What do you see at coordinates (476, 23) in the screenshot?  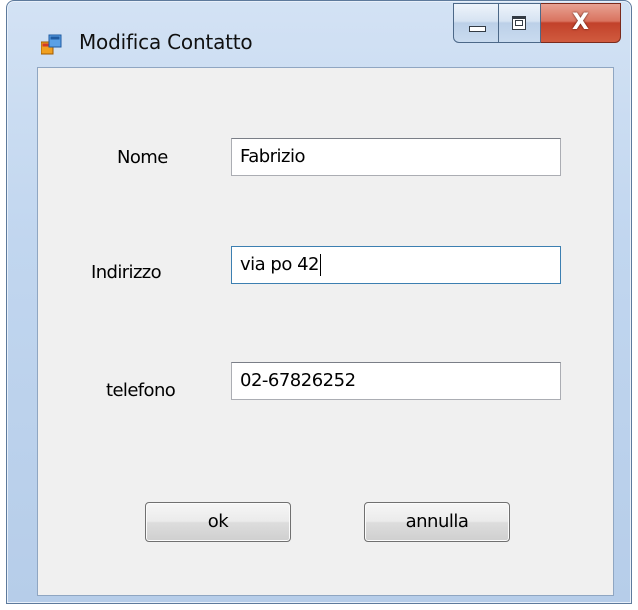 I see `minimize-button` at bounding box center [476, 23].